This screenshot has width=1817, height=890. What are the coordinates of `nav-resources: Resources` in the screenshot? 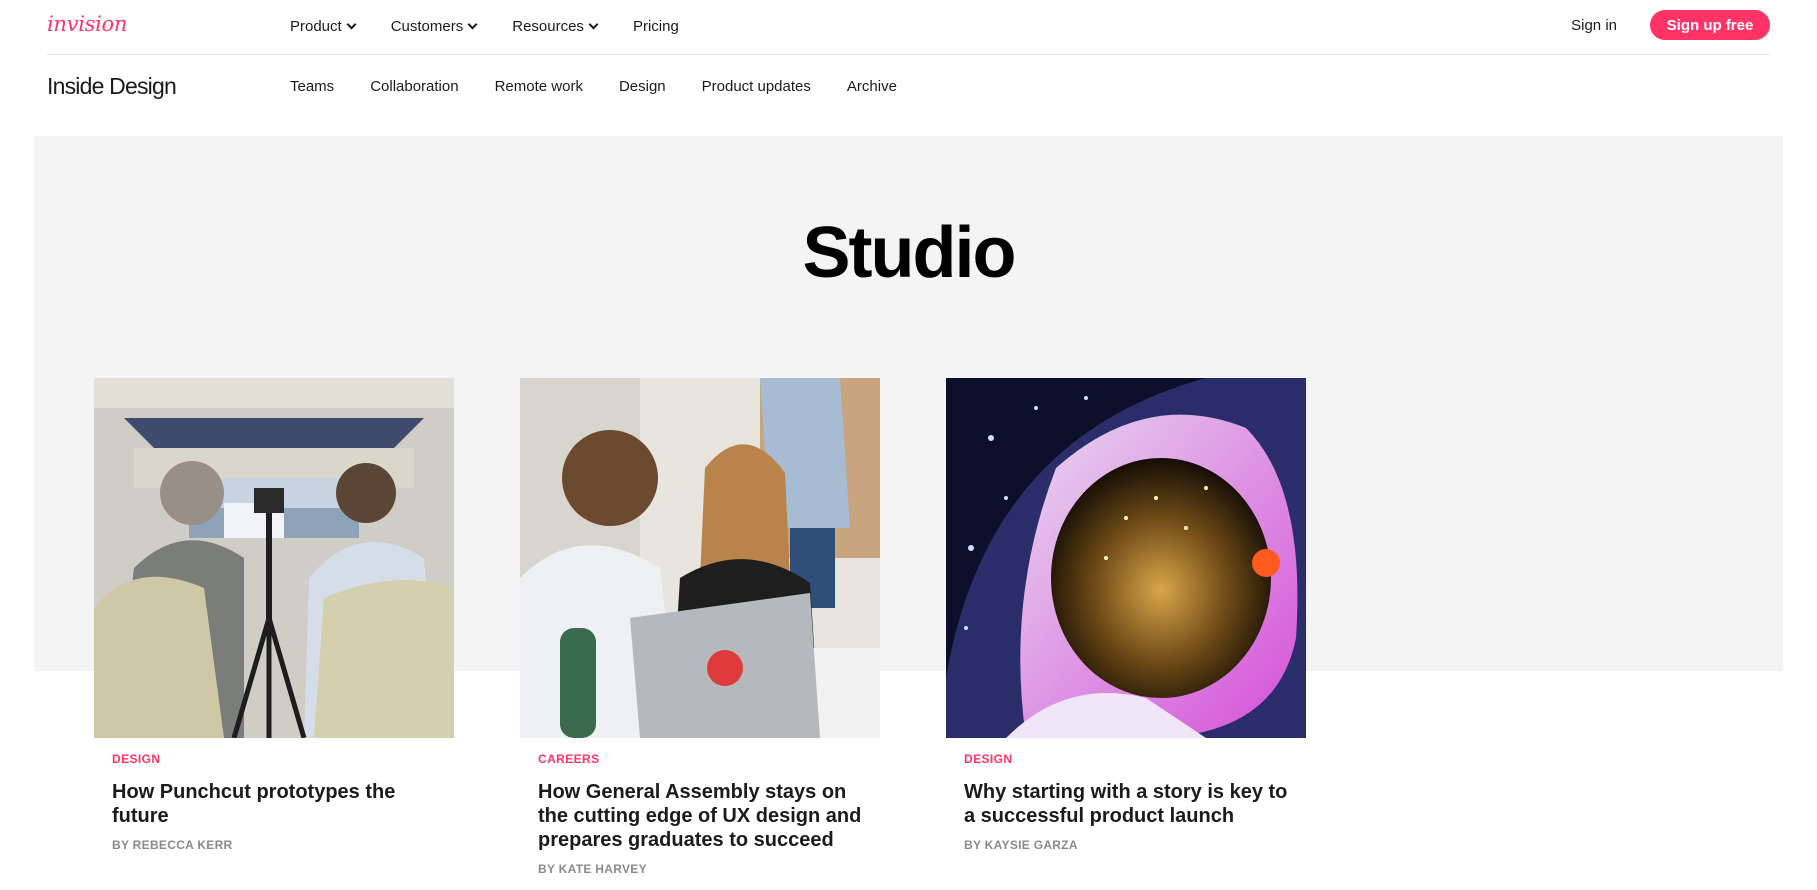 It's located at (555, 26).